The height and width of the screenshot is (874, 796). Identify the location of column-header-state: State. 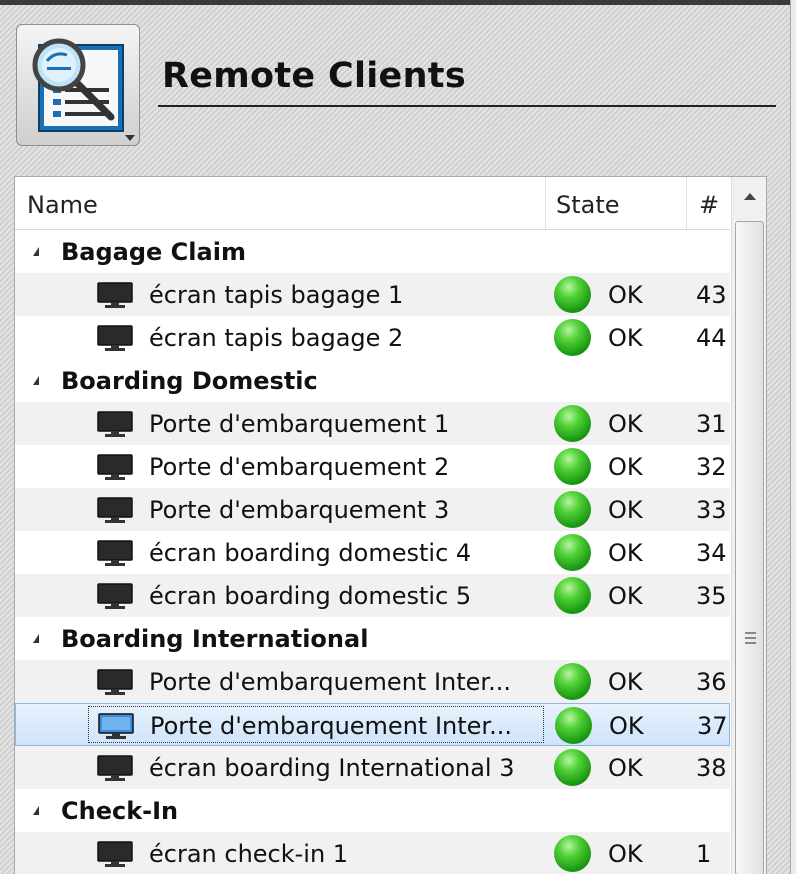
(588, 205).